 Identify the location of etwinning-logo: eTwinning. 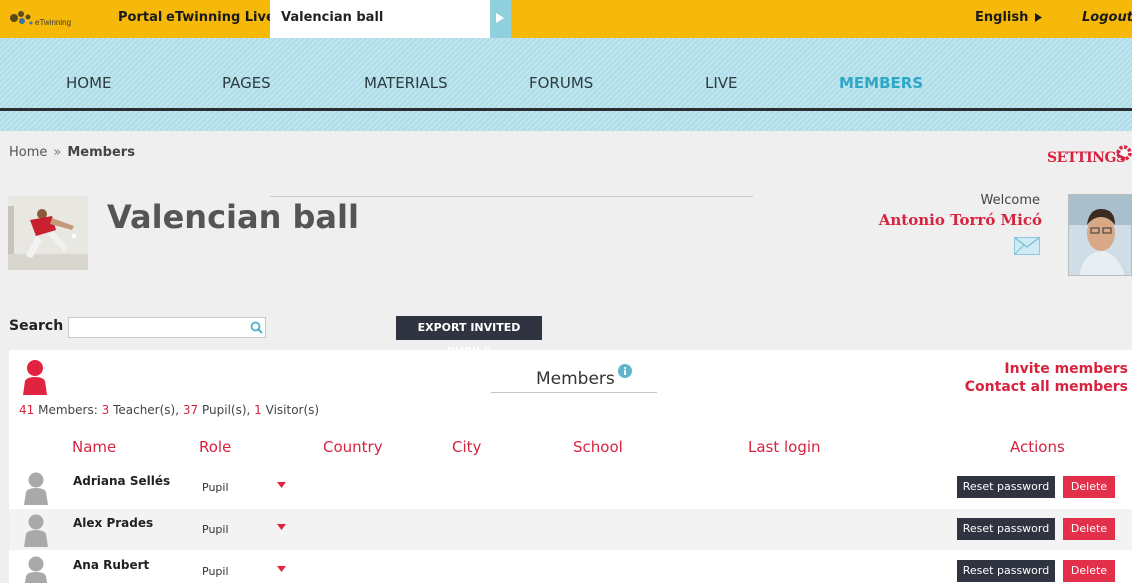
(39, 17).